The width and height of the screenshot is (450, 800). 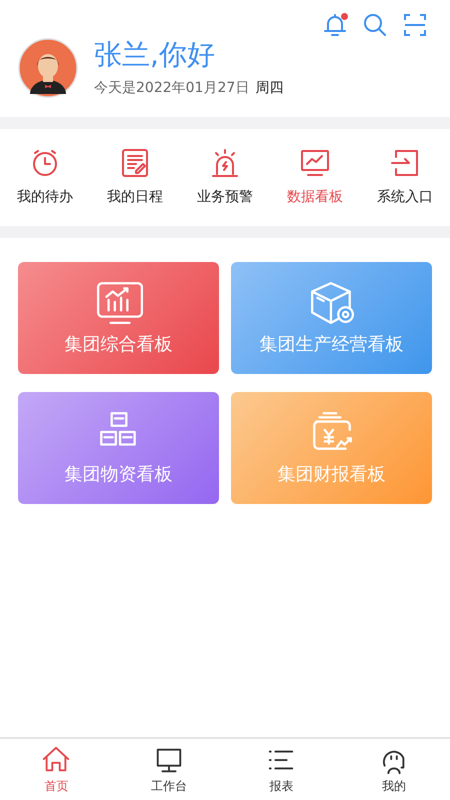 What do you see at coordinates (375, 25) in the screenshot?
I see `search-icon` at bounding box center [375, 25].